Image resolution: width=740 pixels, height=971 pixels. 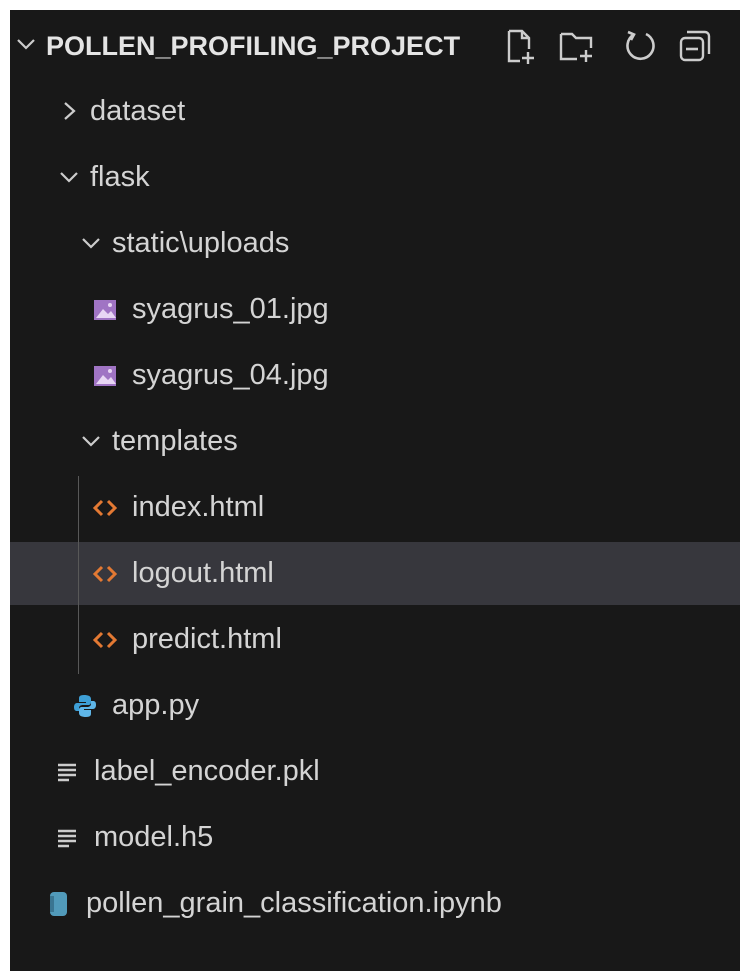 I want to click on tree-item: logout.html, so click(x=375, y=573).